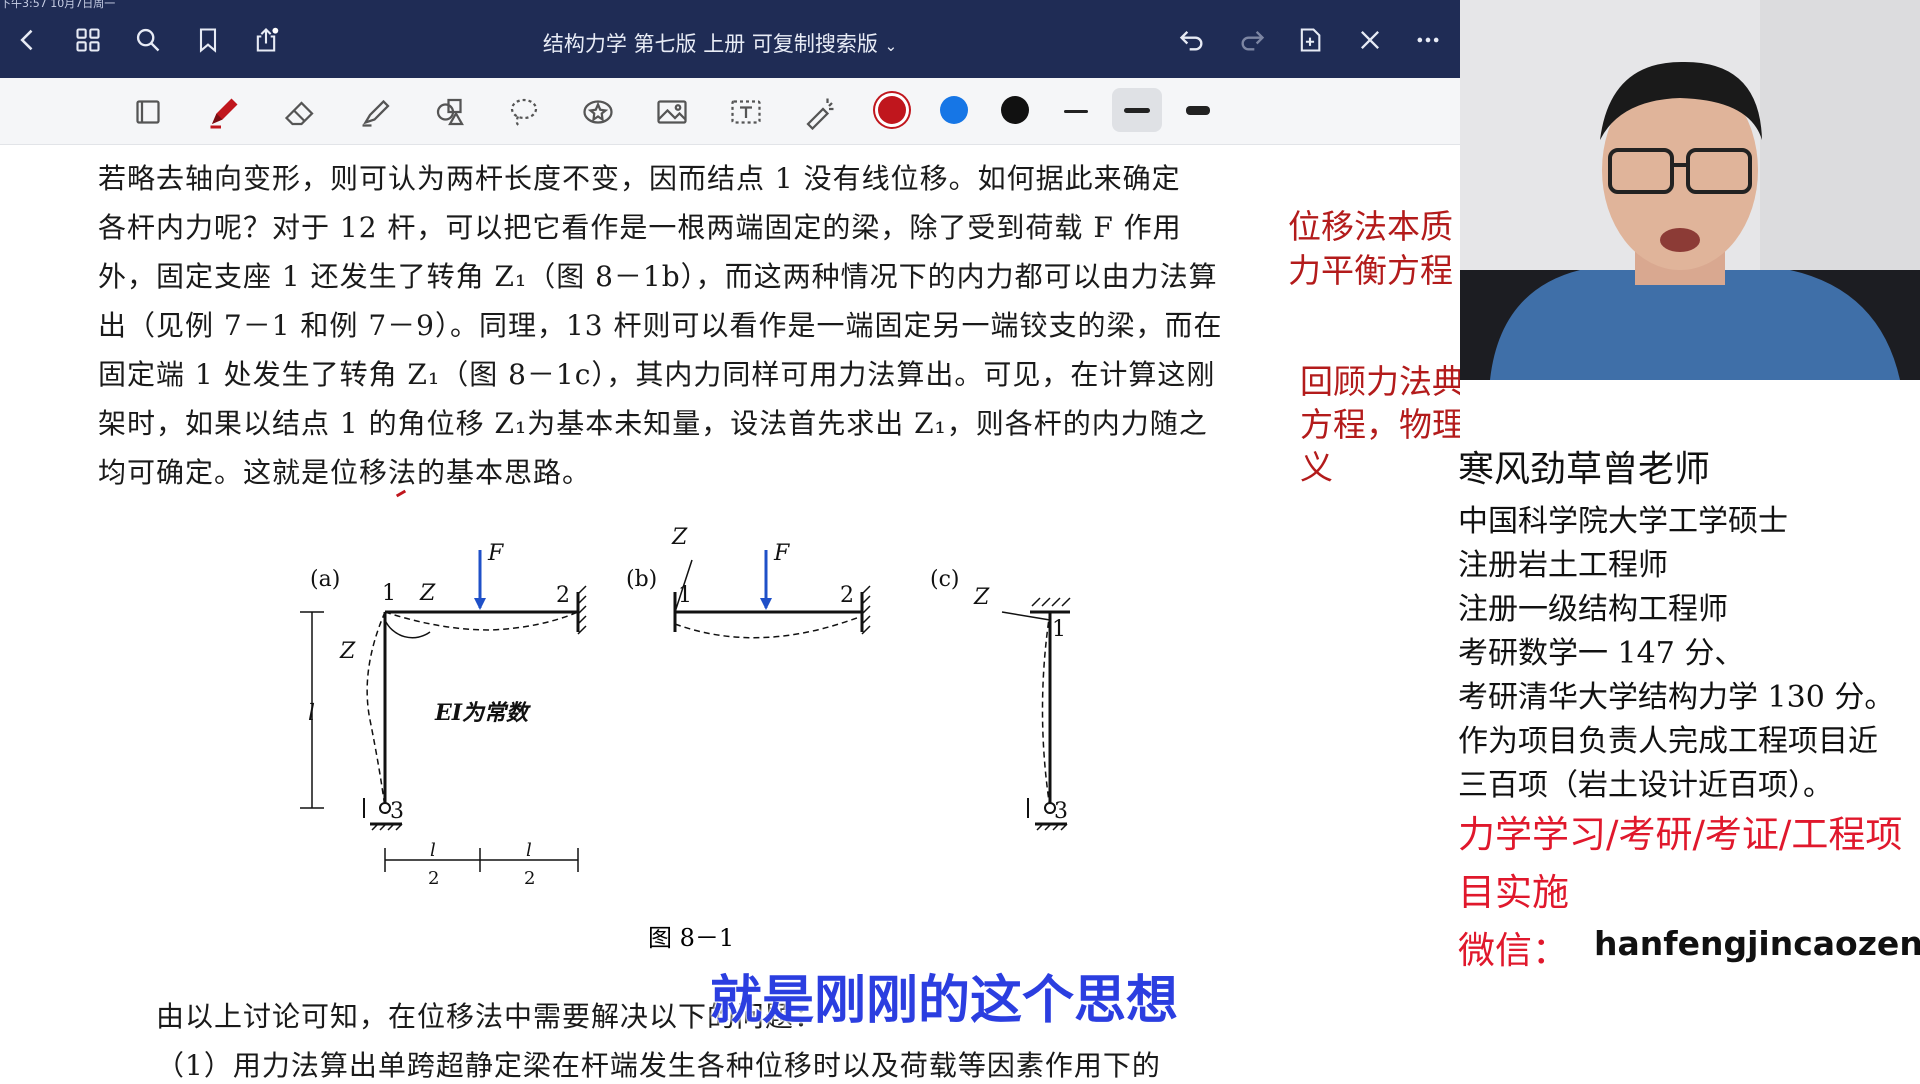  I want to click on promo-line: 目实施, so click(1513, 892).